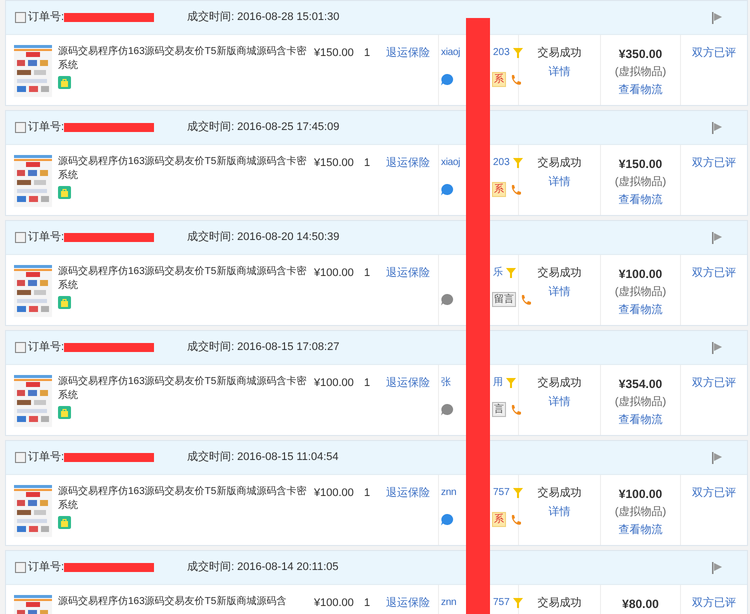 This screenshot has width=750, height=614. I want to click on product-title: 源码交易程序仿163源码交易友价T5新版商城源码含, so click(184, 602).